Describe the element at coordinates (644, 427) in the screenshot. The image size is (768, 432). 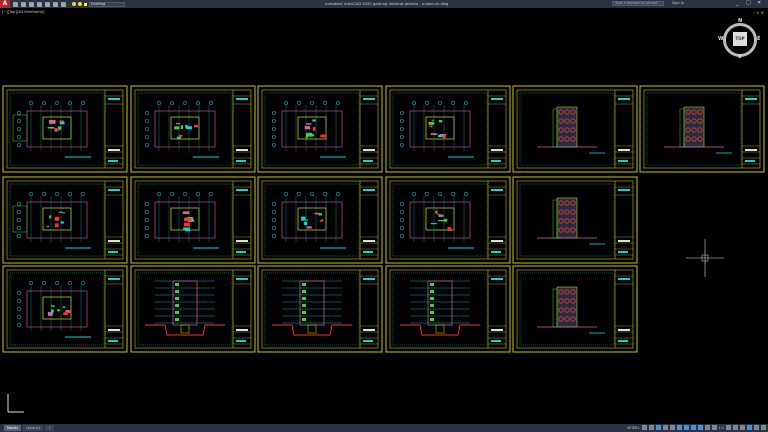
I see `grid-icon` at that location.